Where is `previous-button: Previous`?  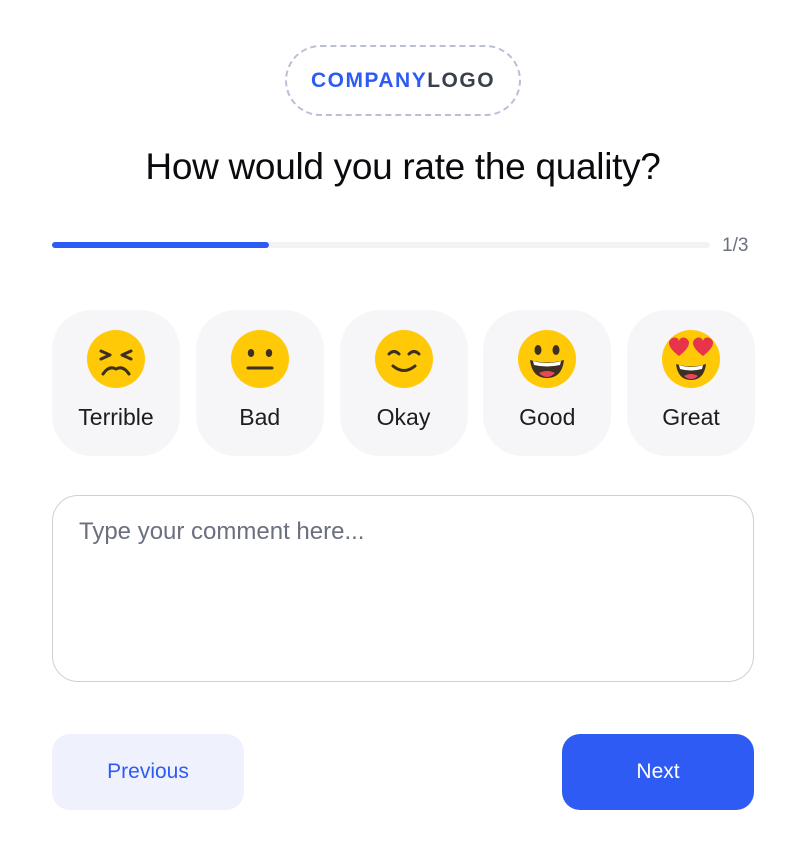 previous-button: Previous is located at coordinates (148, 772).